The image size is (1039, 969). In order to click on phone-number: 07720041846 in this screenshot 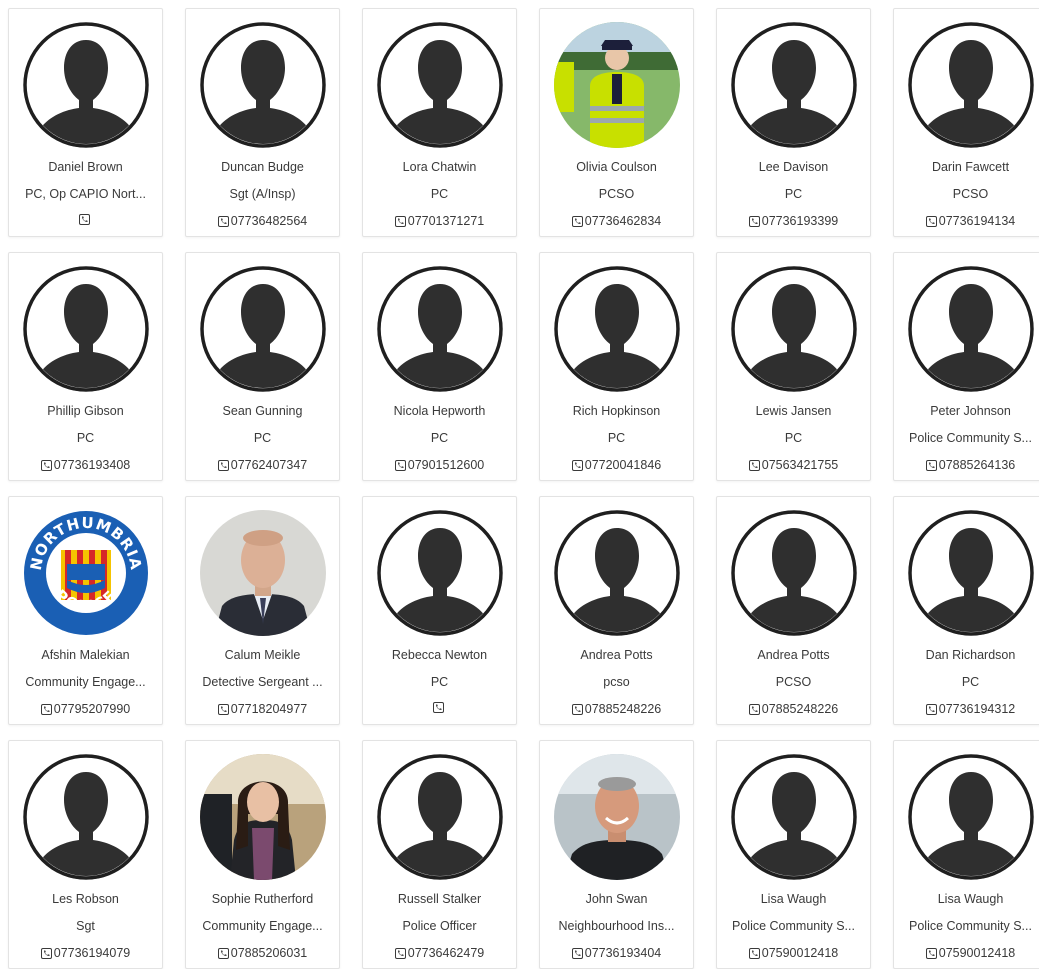, I will do `click(623, 465)`.